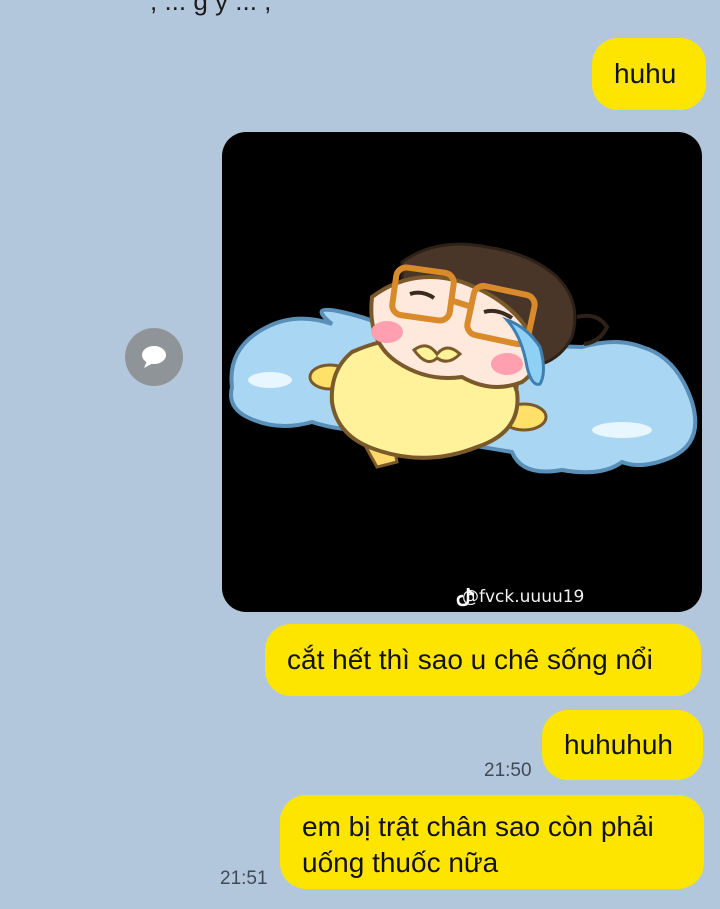 The image size is (720, 909). I want to click on message-text-line-2: uống thuốc nữa, so click(400, 862).